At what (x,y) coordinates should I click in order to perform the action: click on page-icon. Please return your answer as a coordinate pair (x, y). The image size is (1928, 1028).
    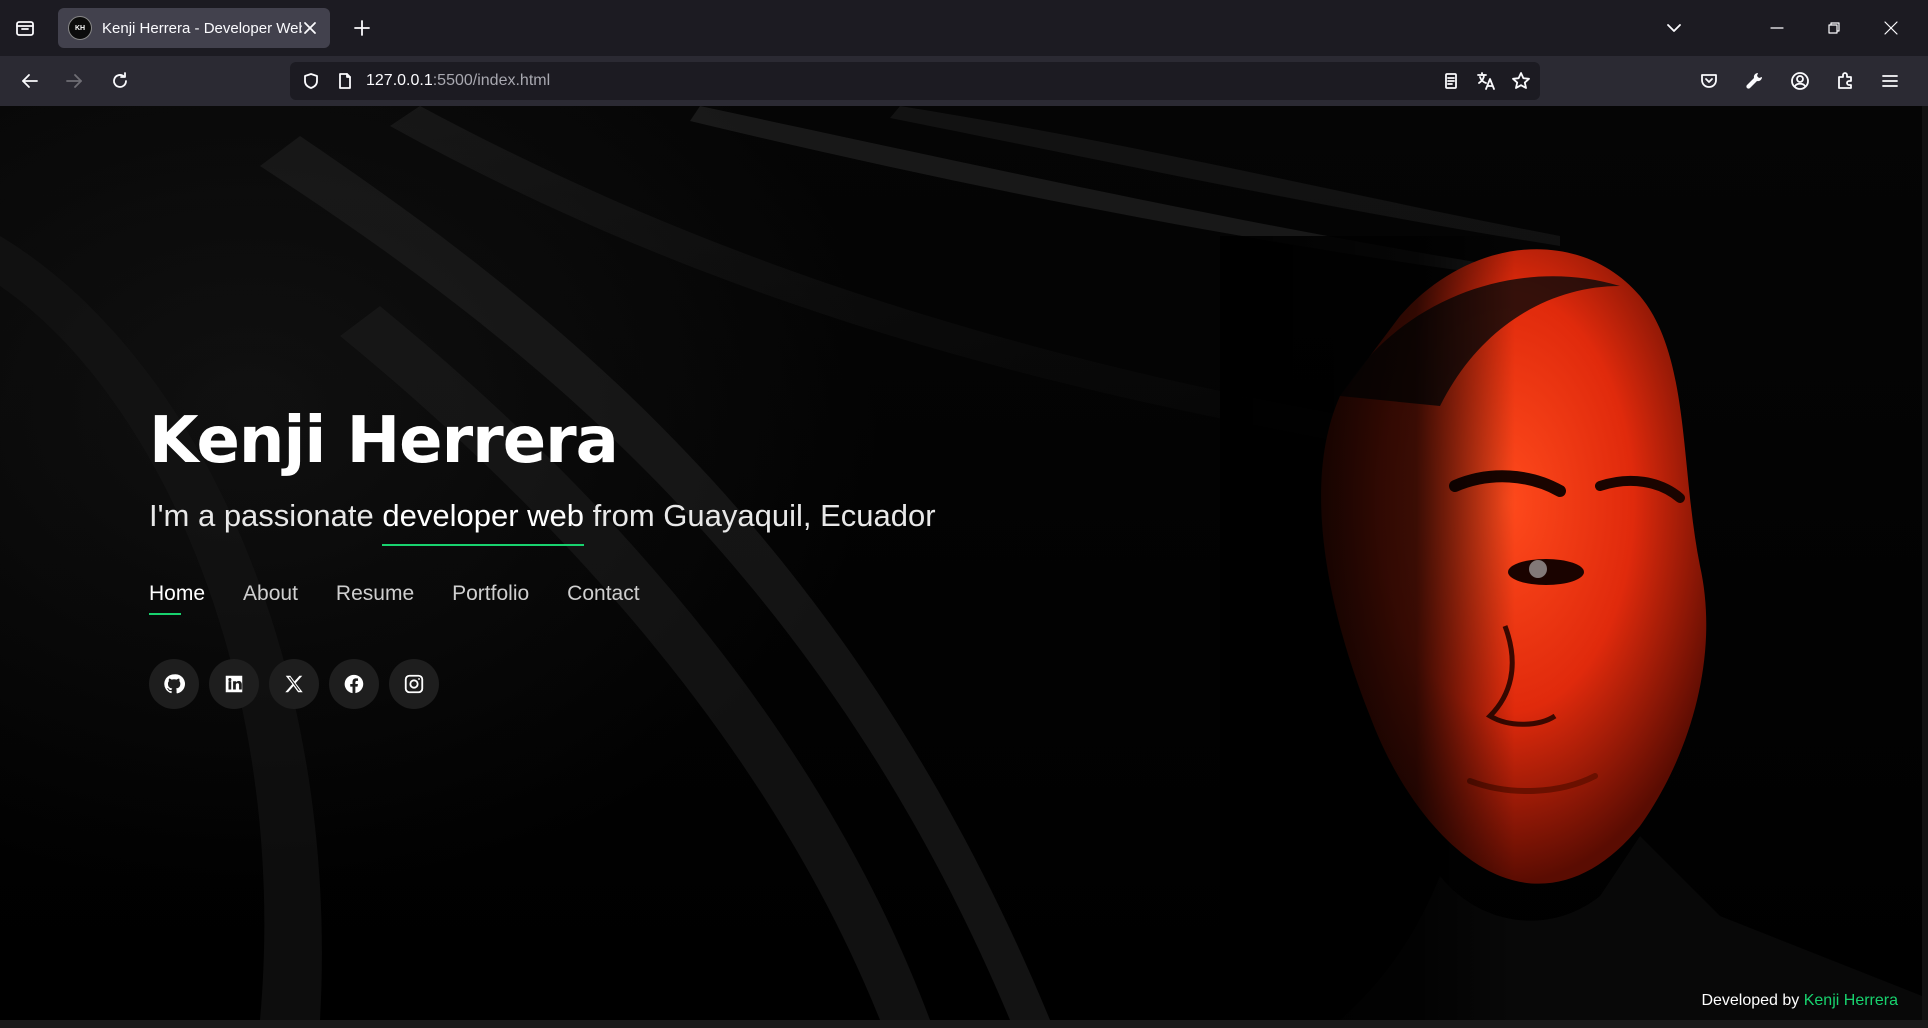
    Looking at the image, I should click on (345, 81).